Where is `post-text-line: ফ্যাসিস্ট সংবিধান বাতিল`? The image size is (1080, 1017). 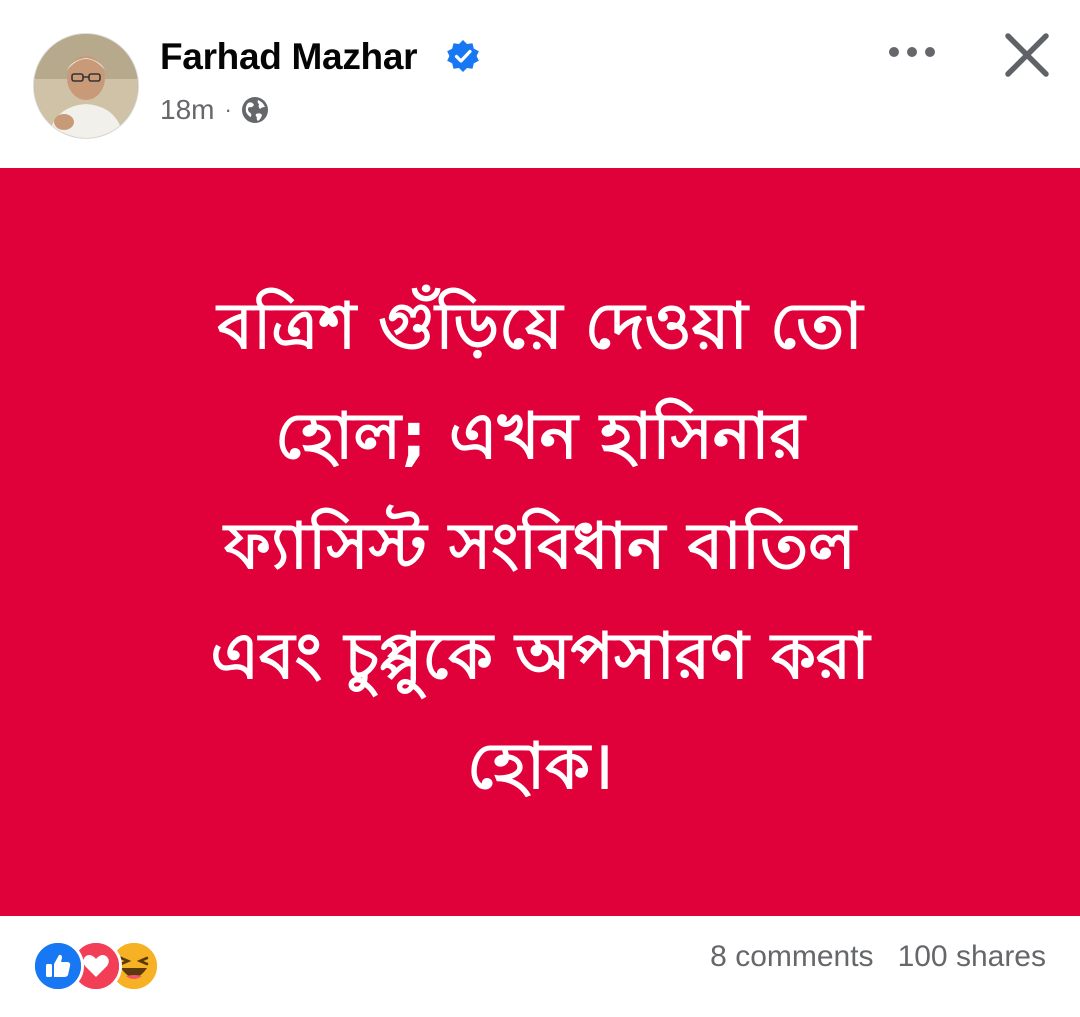 post-text-line: ফ্যাসিস্ট সংবিধান বাতিল is located at coordinates (540, 547).